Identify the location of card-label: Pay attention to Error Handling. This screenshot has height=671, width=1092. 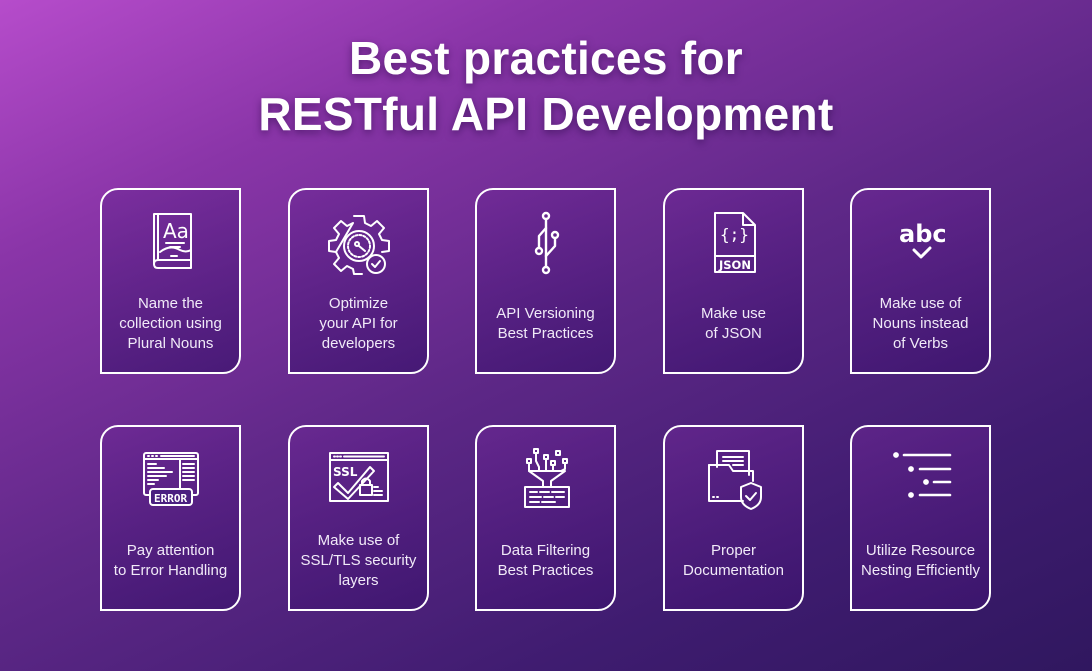
(170, 560).